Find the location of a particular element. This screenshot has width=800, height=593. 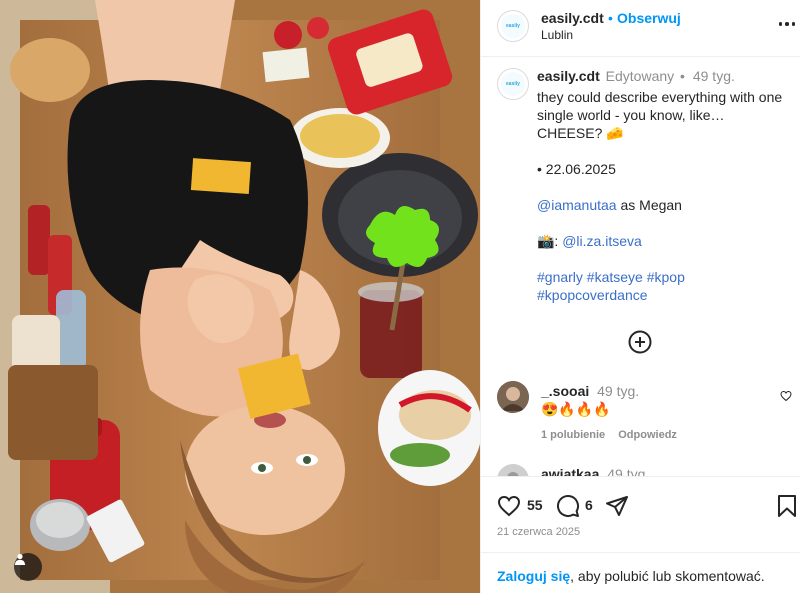

caption-author-avatar: easily is located at coordinates (513, 84).